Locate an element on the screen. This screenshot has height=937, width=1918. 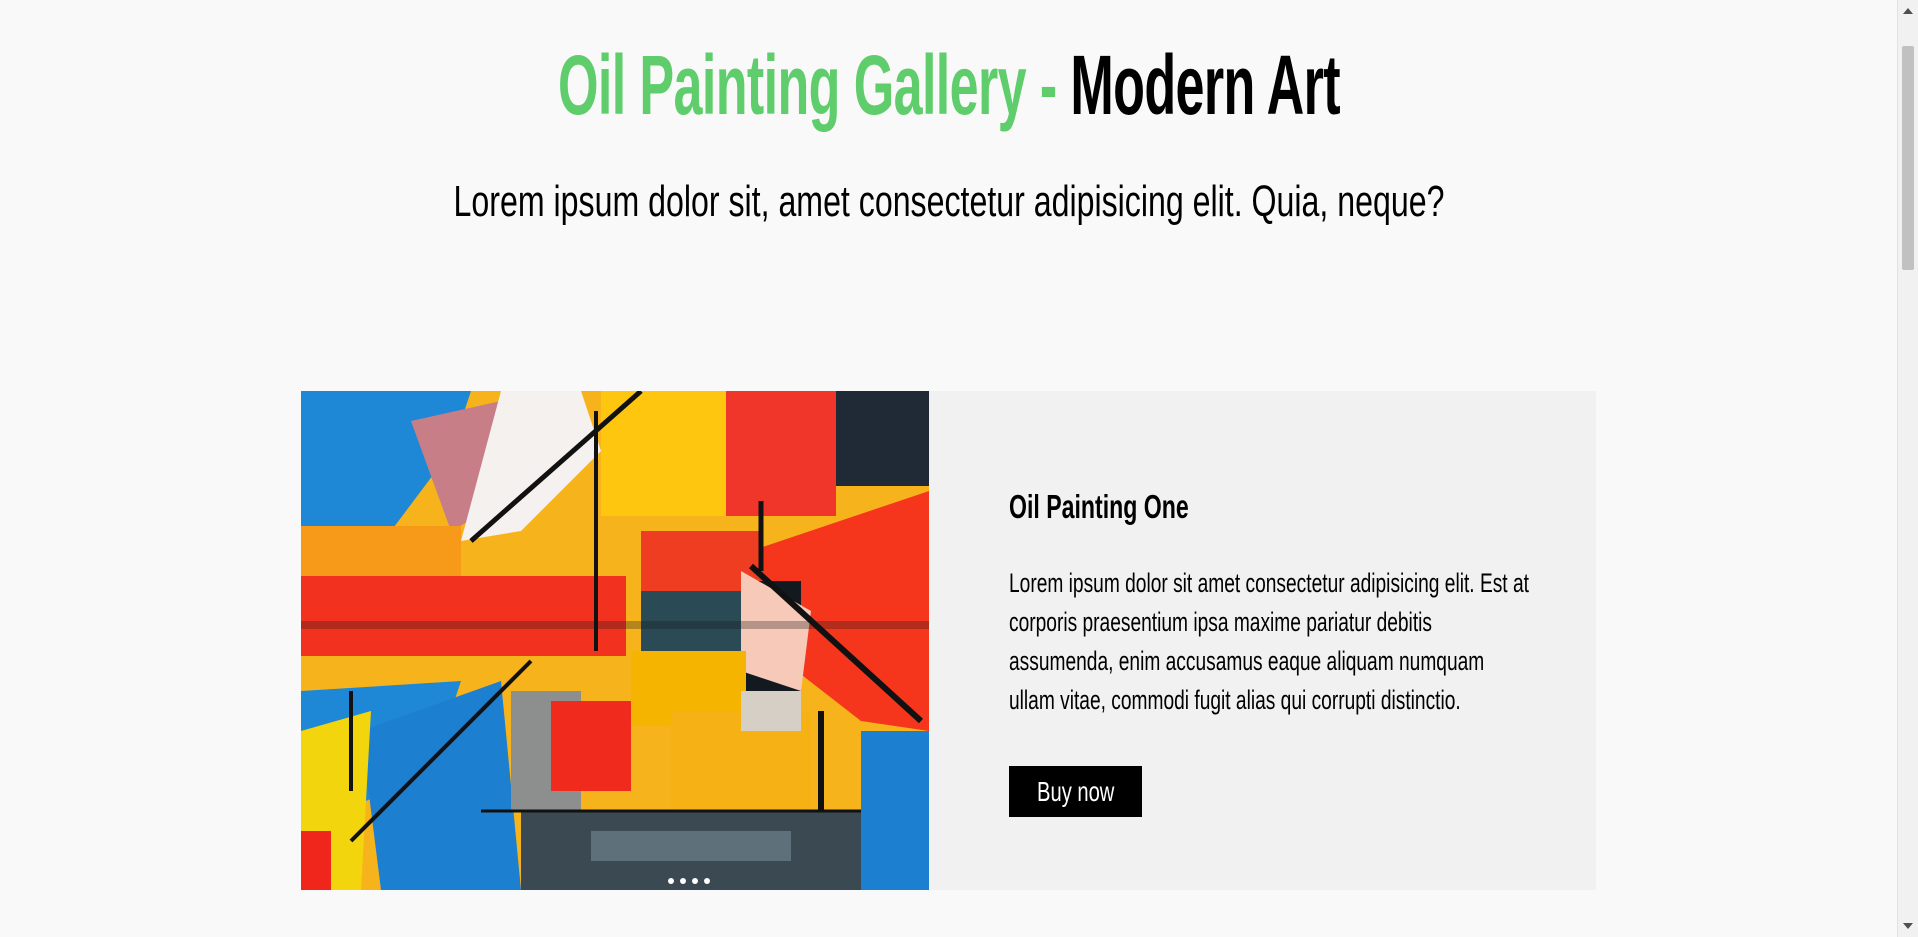
buy-now-label: Buy now is located at coordinates (1075, 791).